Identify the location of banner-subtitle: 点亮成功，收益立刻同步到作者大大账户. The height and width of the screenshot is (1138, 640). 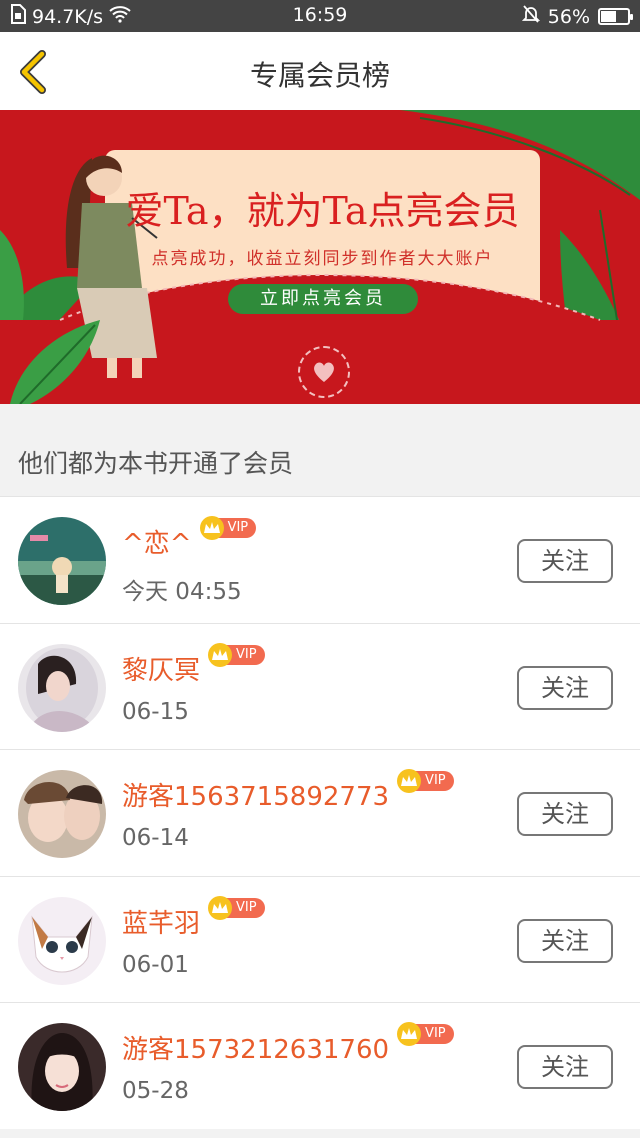
(322, 259).